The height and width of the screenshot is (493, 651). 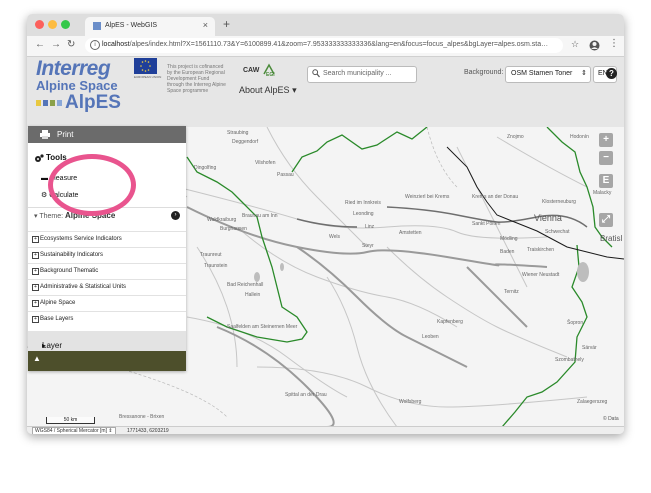 I want to click on layer-group: + Base Layers, so click(x=107, y=319).